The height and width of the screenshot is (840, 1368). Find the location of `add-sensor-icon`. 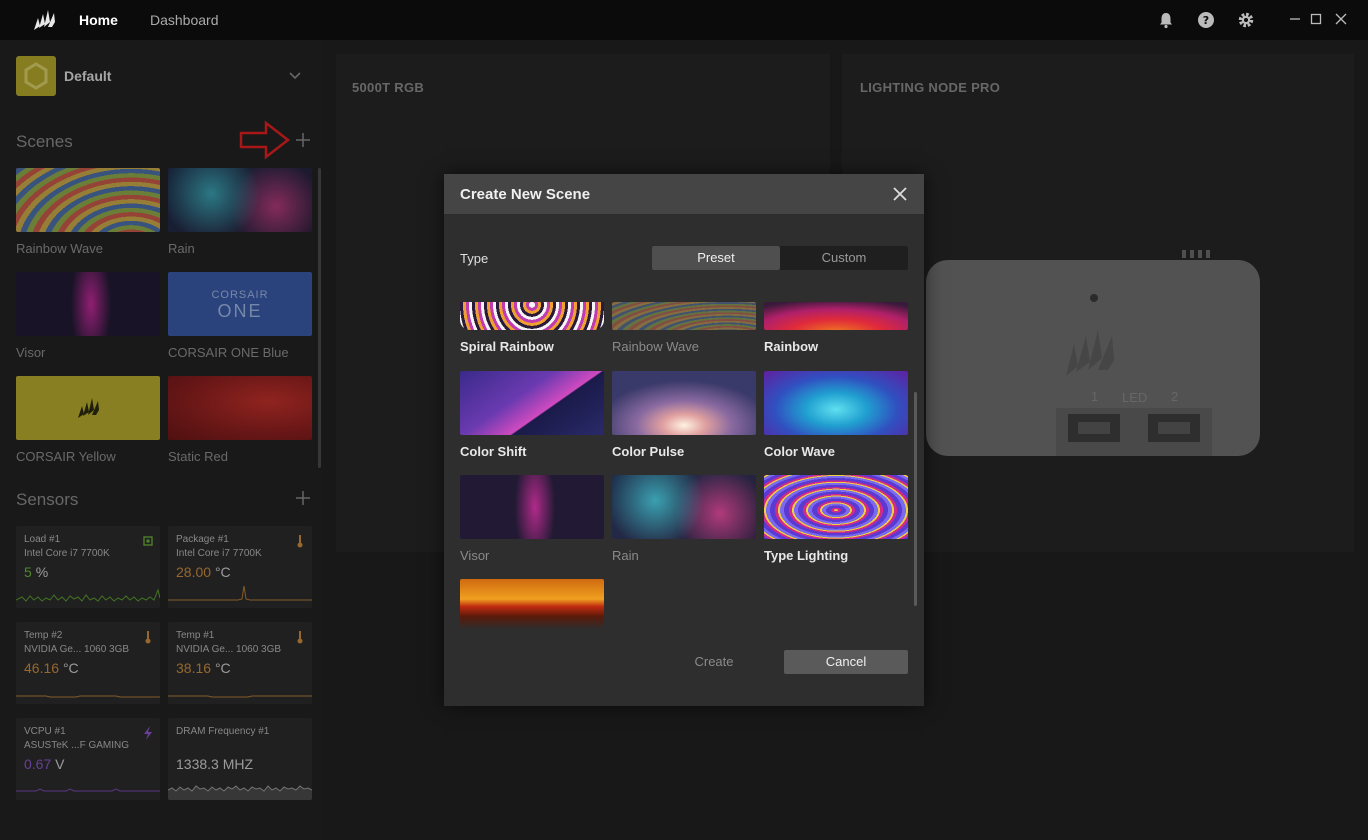

add-sensor-icon is located at coordinates (303, 498).